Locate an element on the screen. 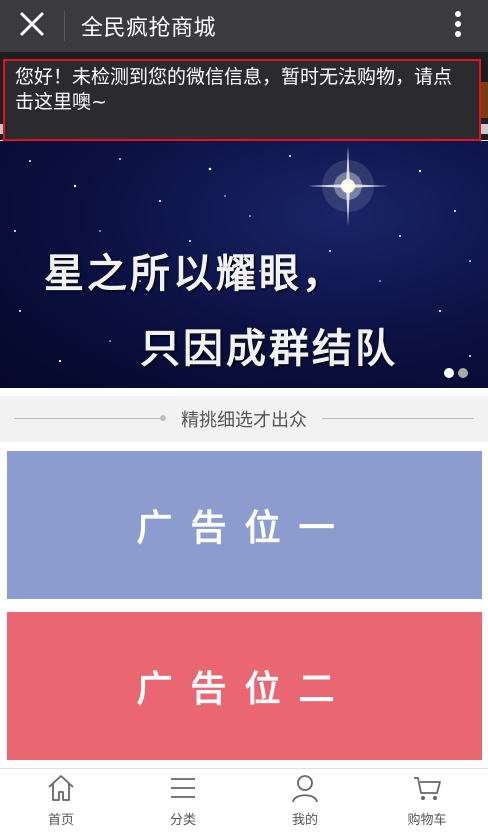  ad-slot-label: 广告位二 is located at coordinates (244, 689).